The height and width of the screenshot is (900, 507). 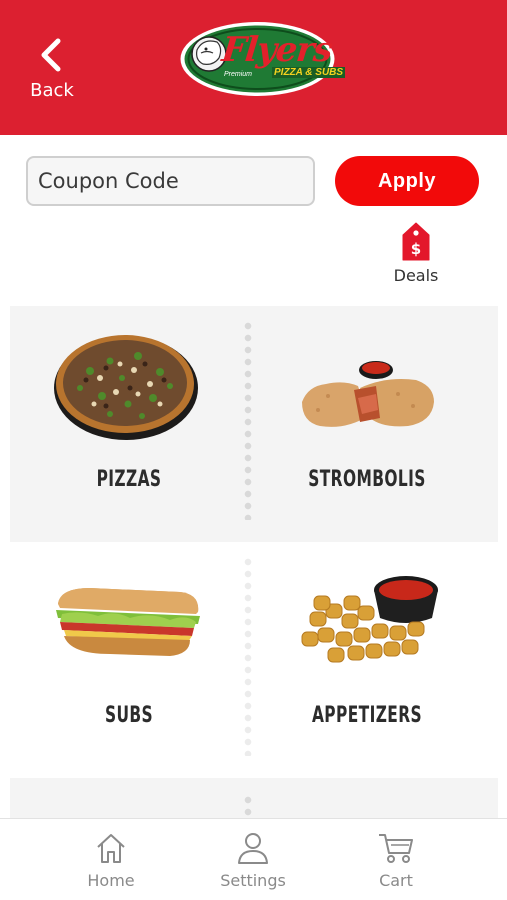 I want to click on apply-coupon-button: Apply, so click(x=407, y=181).